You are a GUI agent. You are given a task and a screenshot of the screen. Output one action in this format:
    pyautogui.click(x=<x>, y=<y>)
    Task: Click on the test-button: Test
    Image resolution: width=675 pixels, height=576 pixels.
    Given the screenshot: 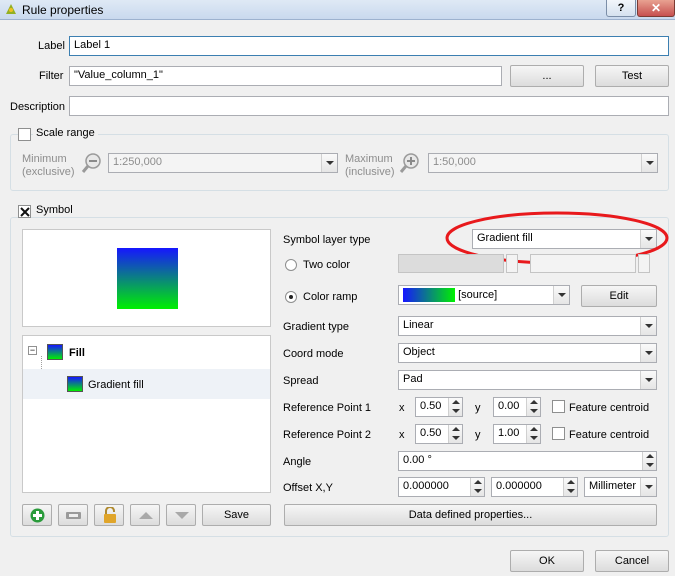 What is the action you would take?
    pyautogui.click(x=632, y=76)
    